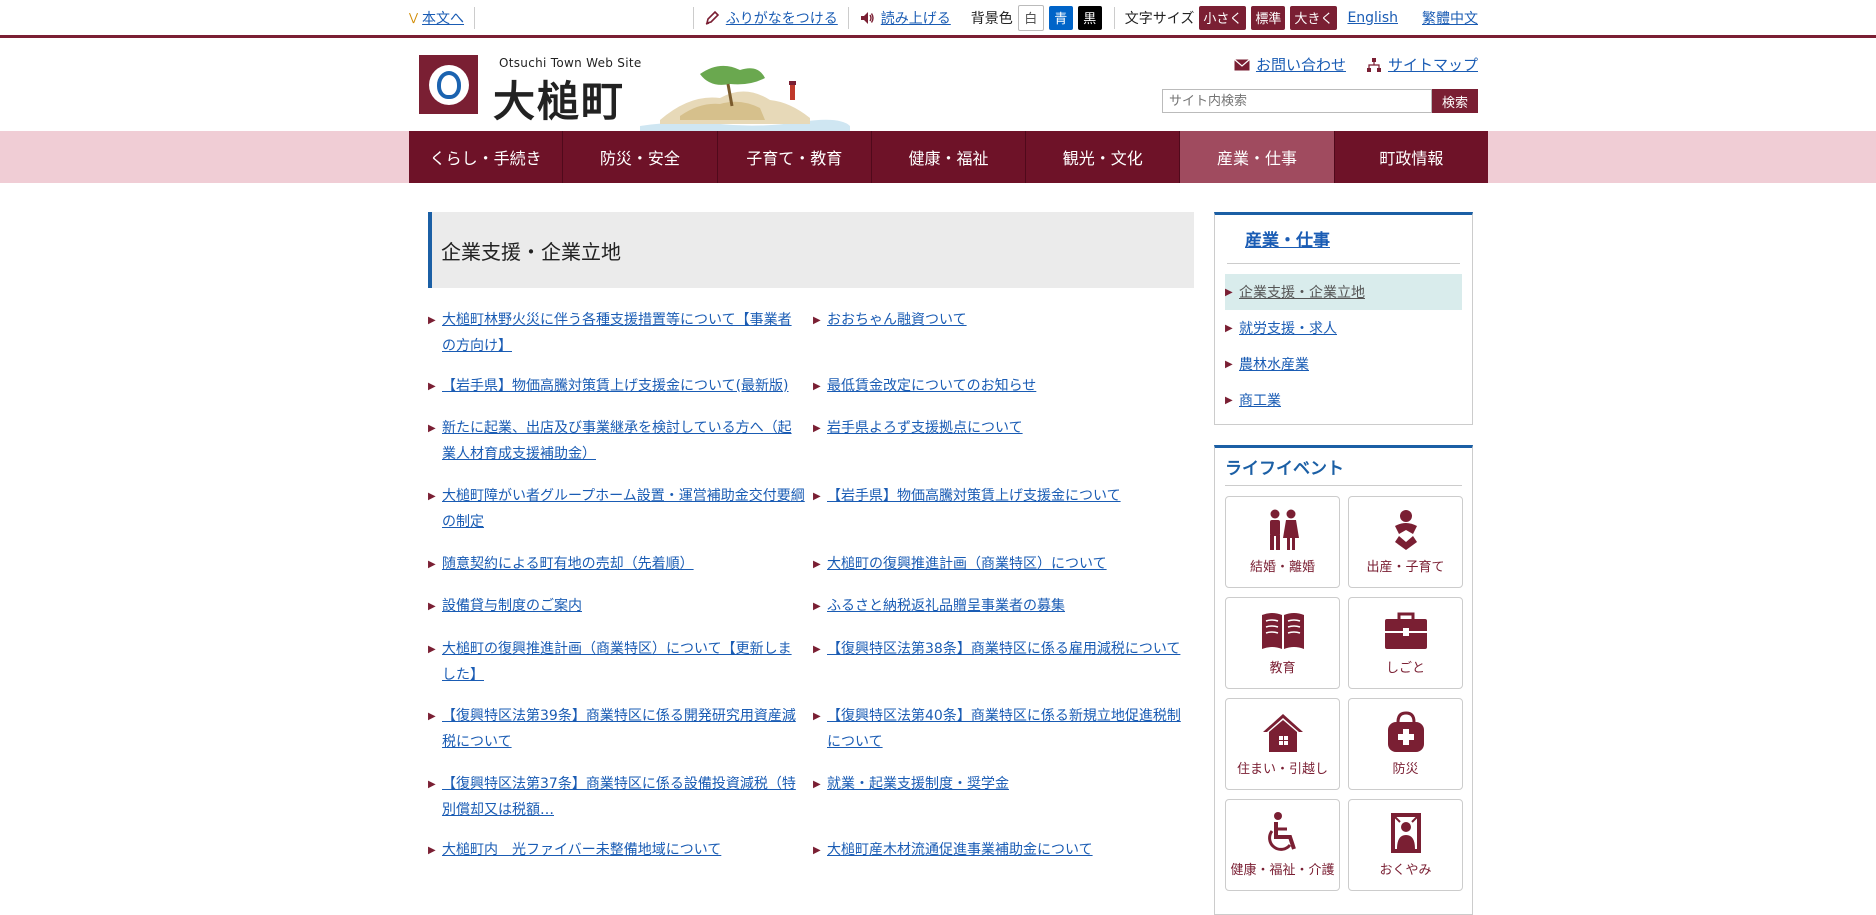 The height and width of the screenshot is (915, 1876). I want to click on furigana-toggle: ふりがなをつける, so click(770, 17).